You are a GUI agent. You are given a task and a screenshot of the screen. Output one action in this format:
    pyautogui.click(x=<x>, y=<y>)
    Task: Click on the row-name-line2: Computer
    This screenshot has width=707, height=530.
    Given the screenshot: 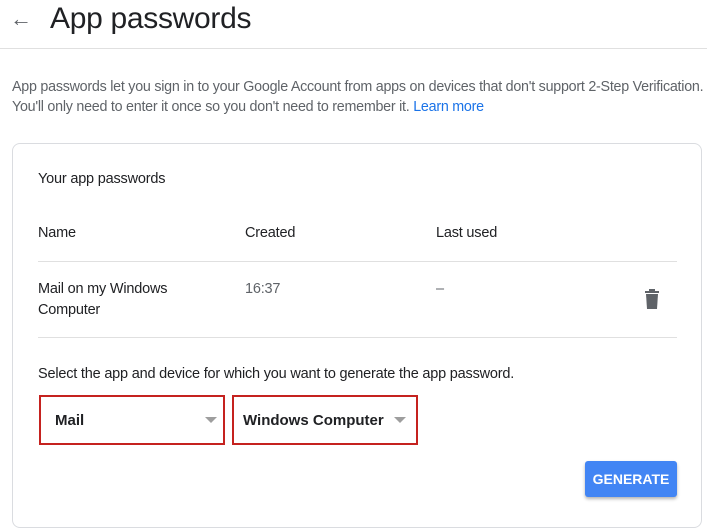 What is the action you would take?
    pyautogui.click(x=69, y=310)
    